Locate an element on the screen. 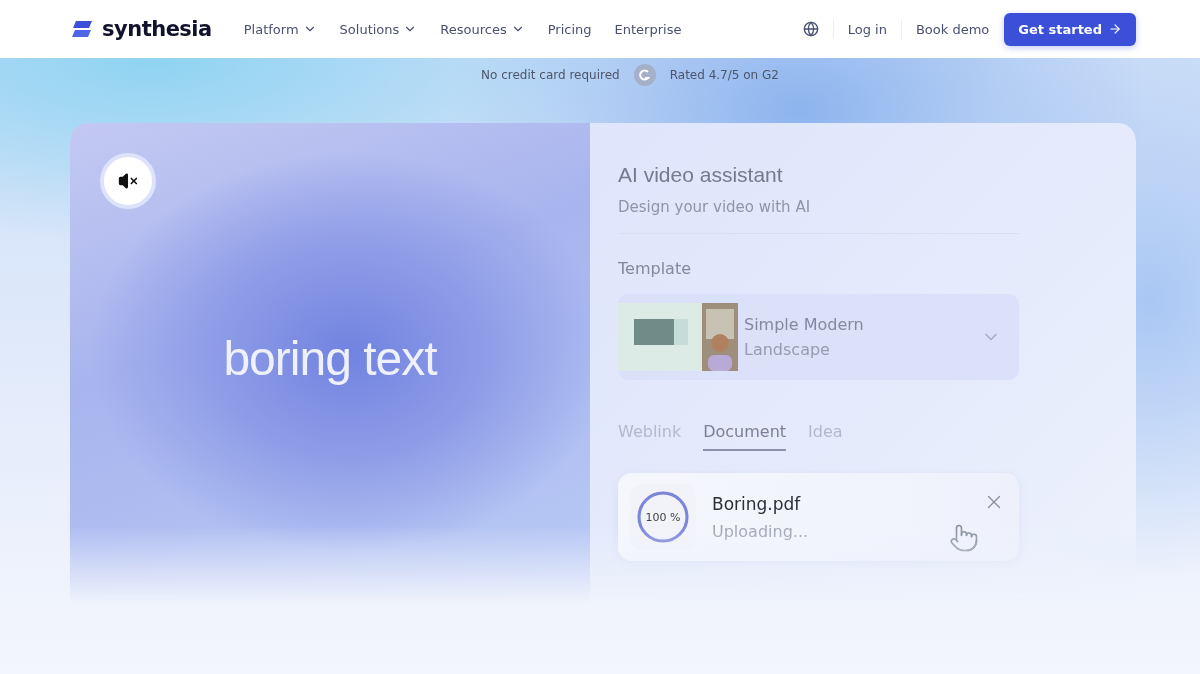  trust-note: No credit card required is located at coordinates (550, 75).